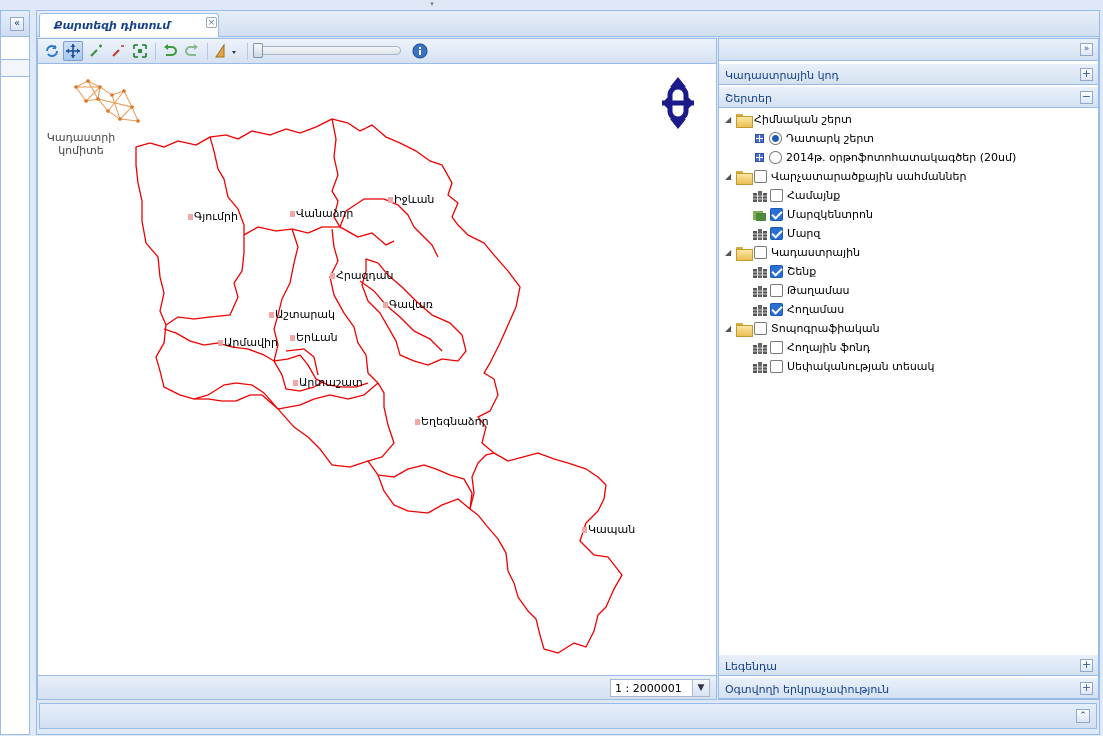 The width and height of the screenshot is (1103, 736). What do you see at coordinates (776, 195) in the screenshot?
I see `checkbox-community` at bounding box center [776, 195].